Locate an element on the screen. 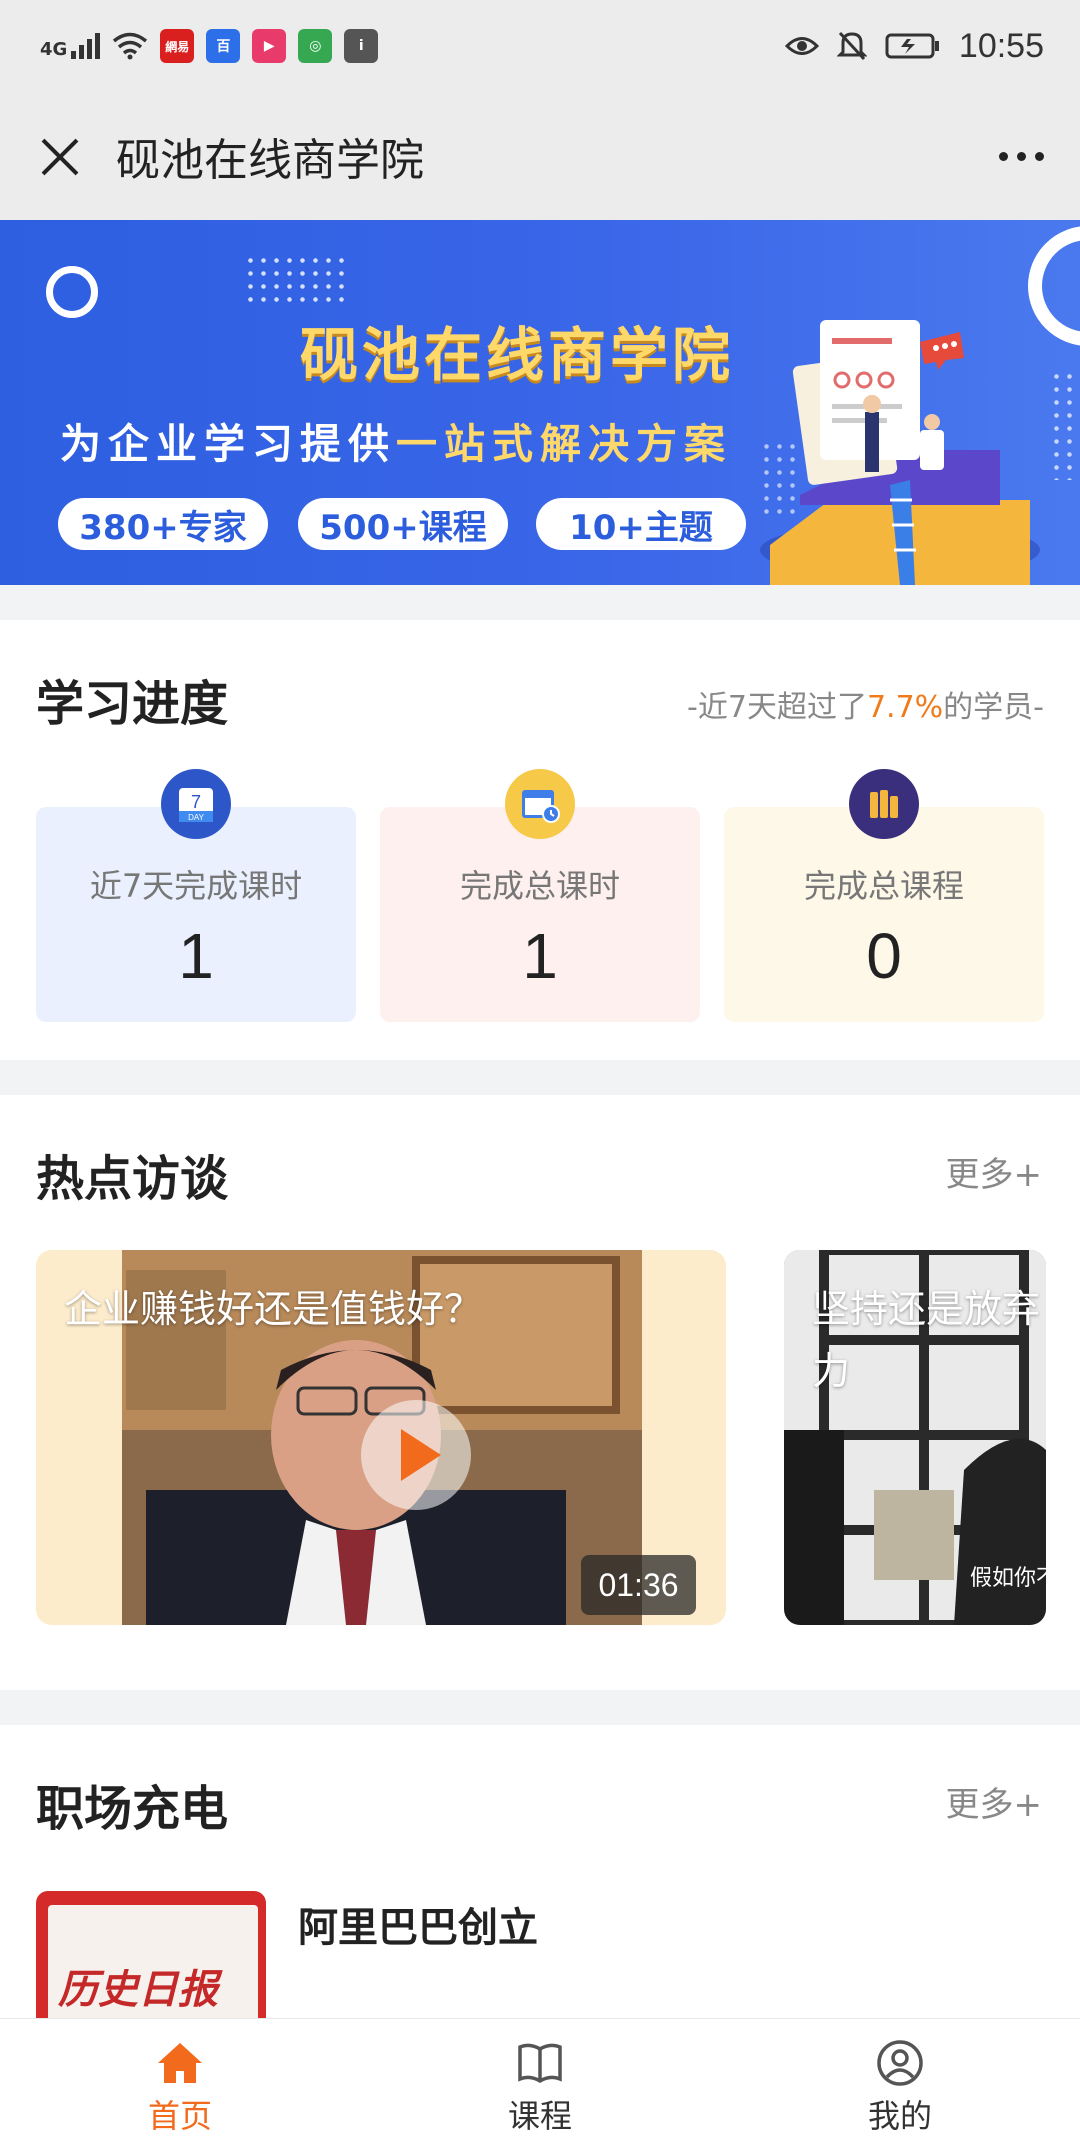 The height and width of the screenshot is (2154, 1080). clock: 10:55 is located at coordinates (1001, 45).